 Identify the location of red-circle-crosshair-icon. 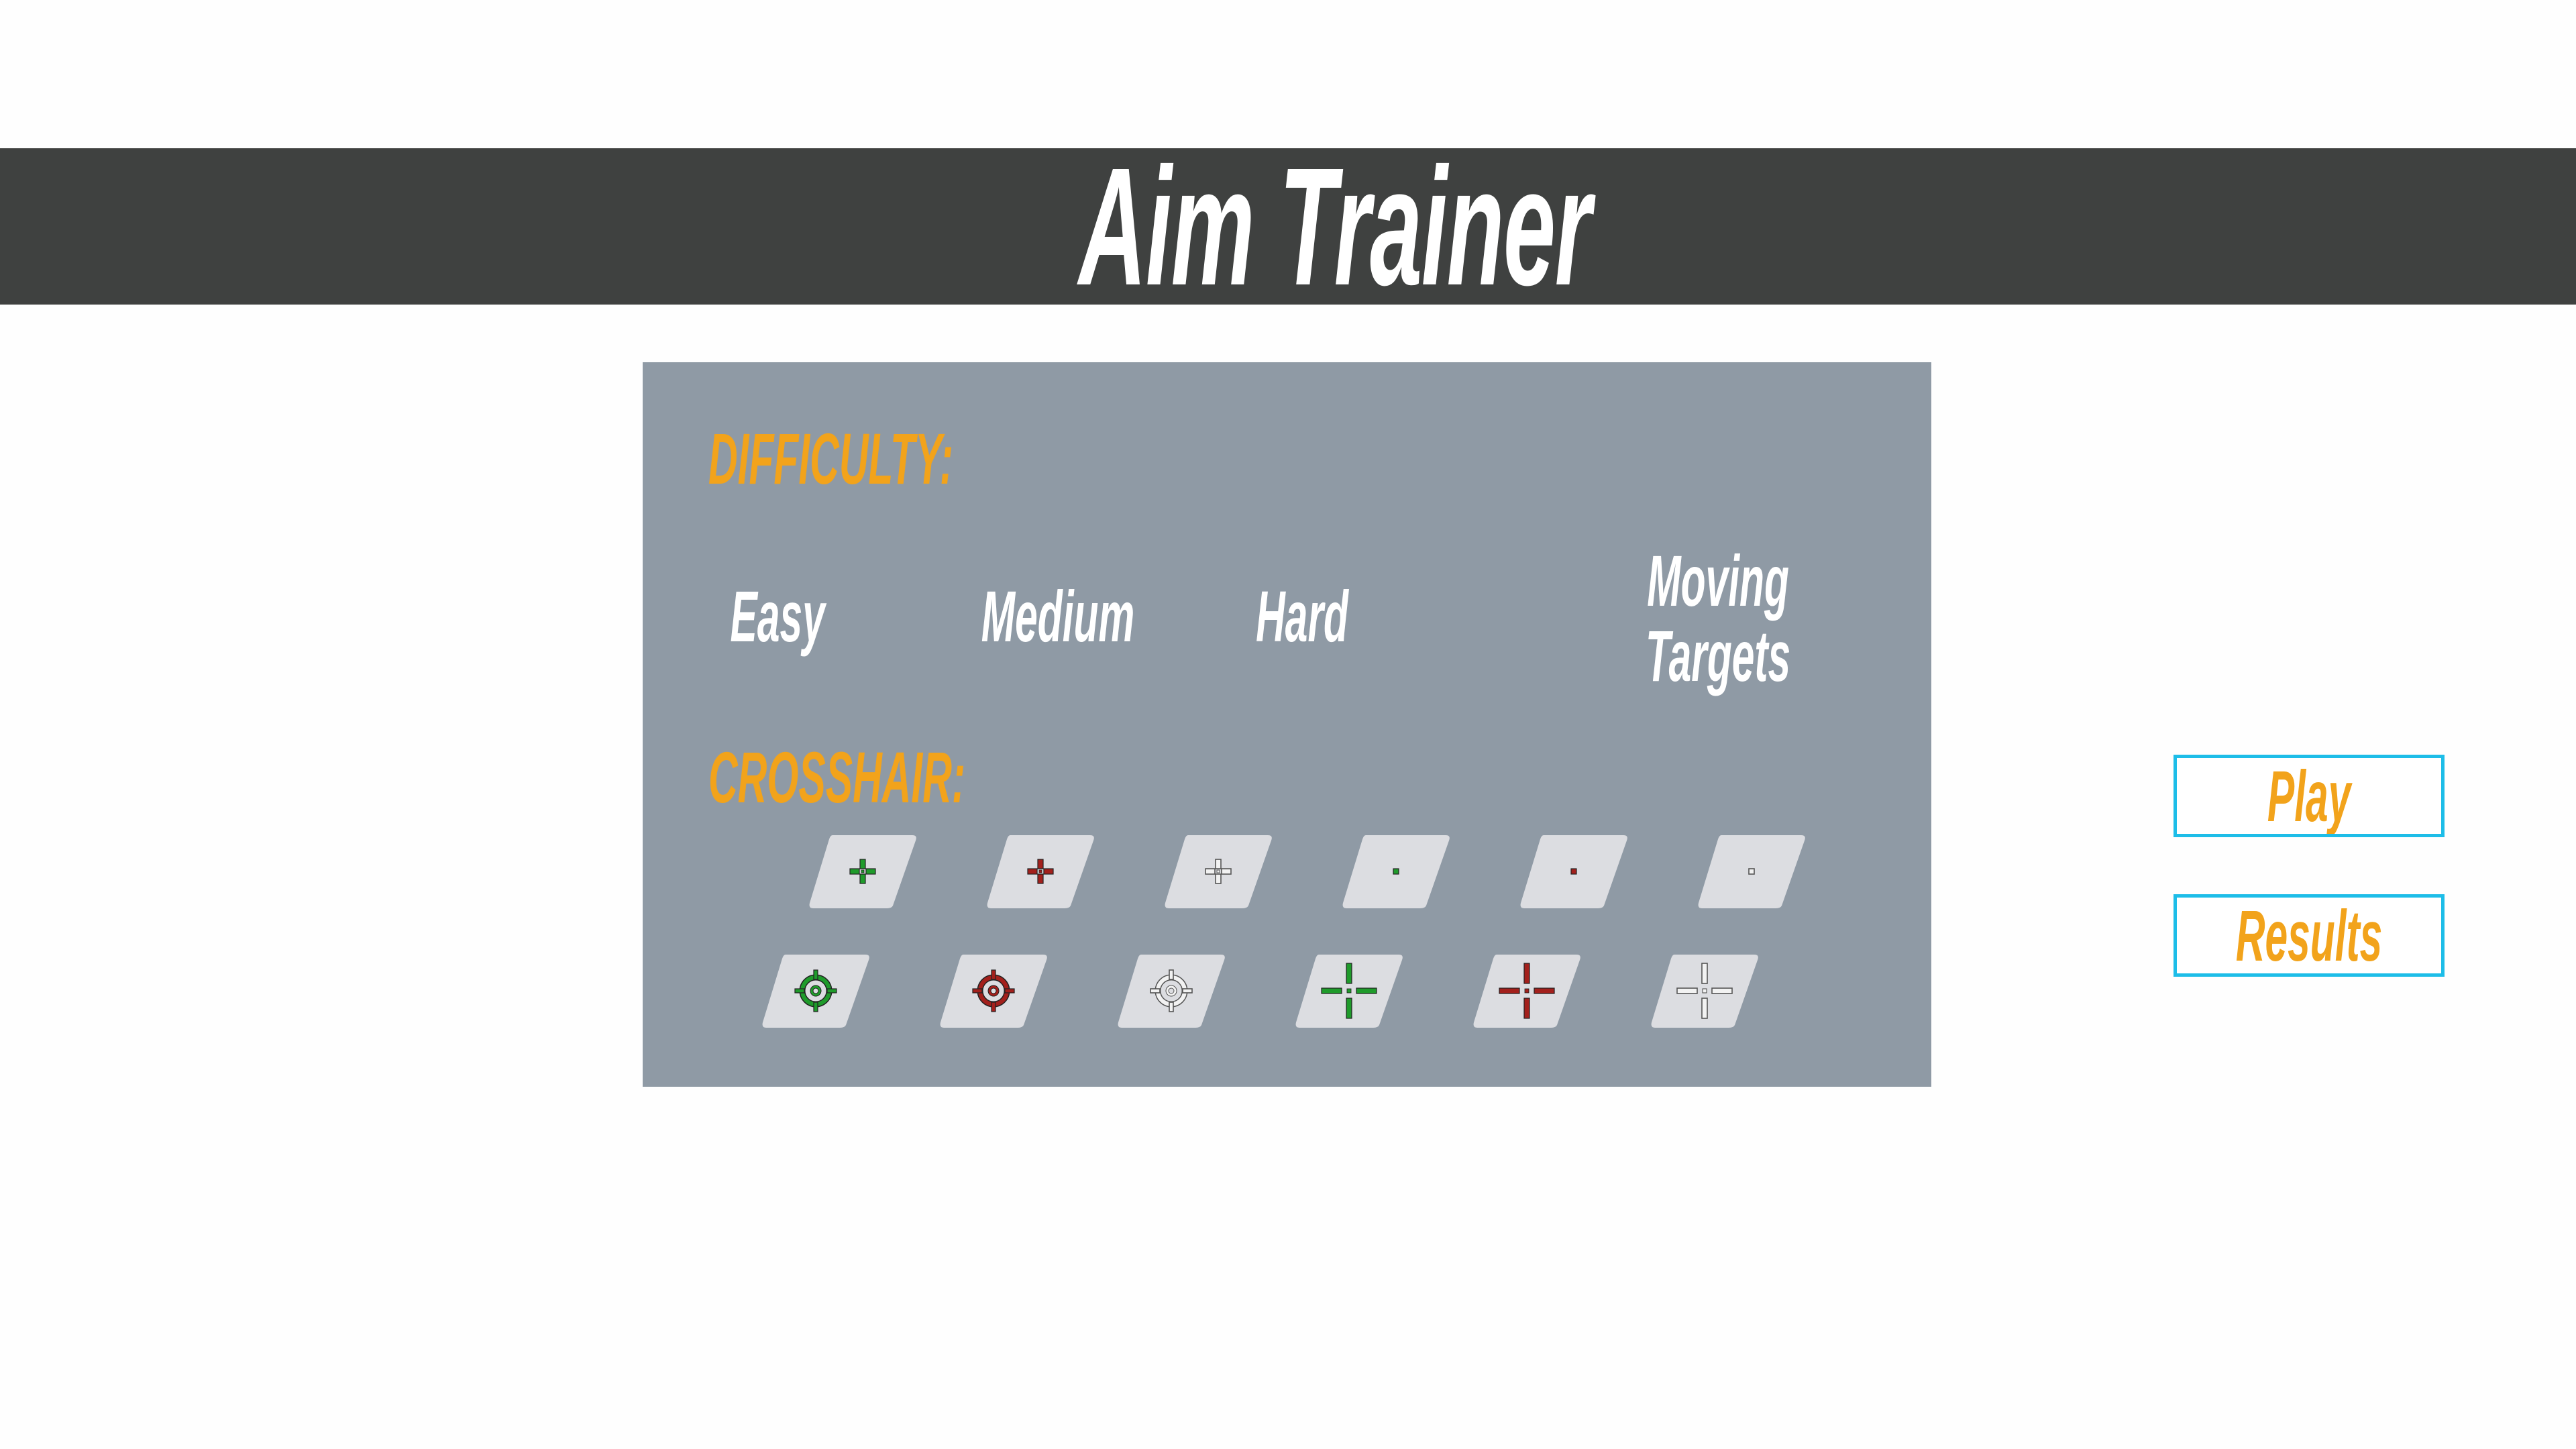
(993, 991).